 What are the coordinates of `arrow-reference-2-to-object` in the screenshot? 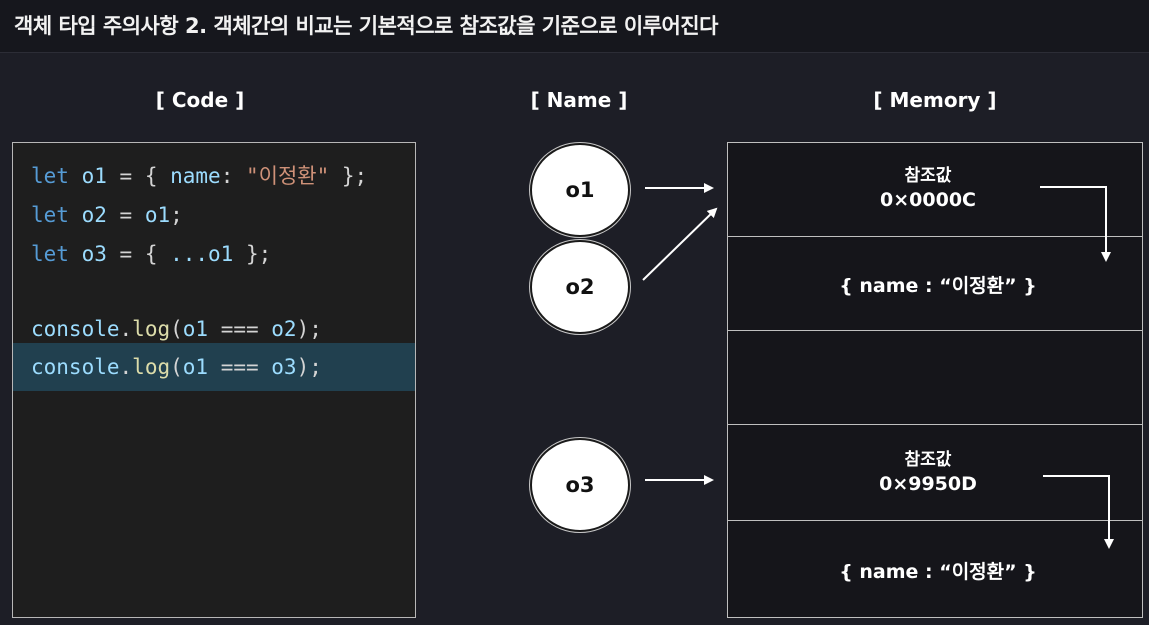 It's located at (1078, 512).